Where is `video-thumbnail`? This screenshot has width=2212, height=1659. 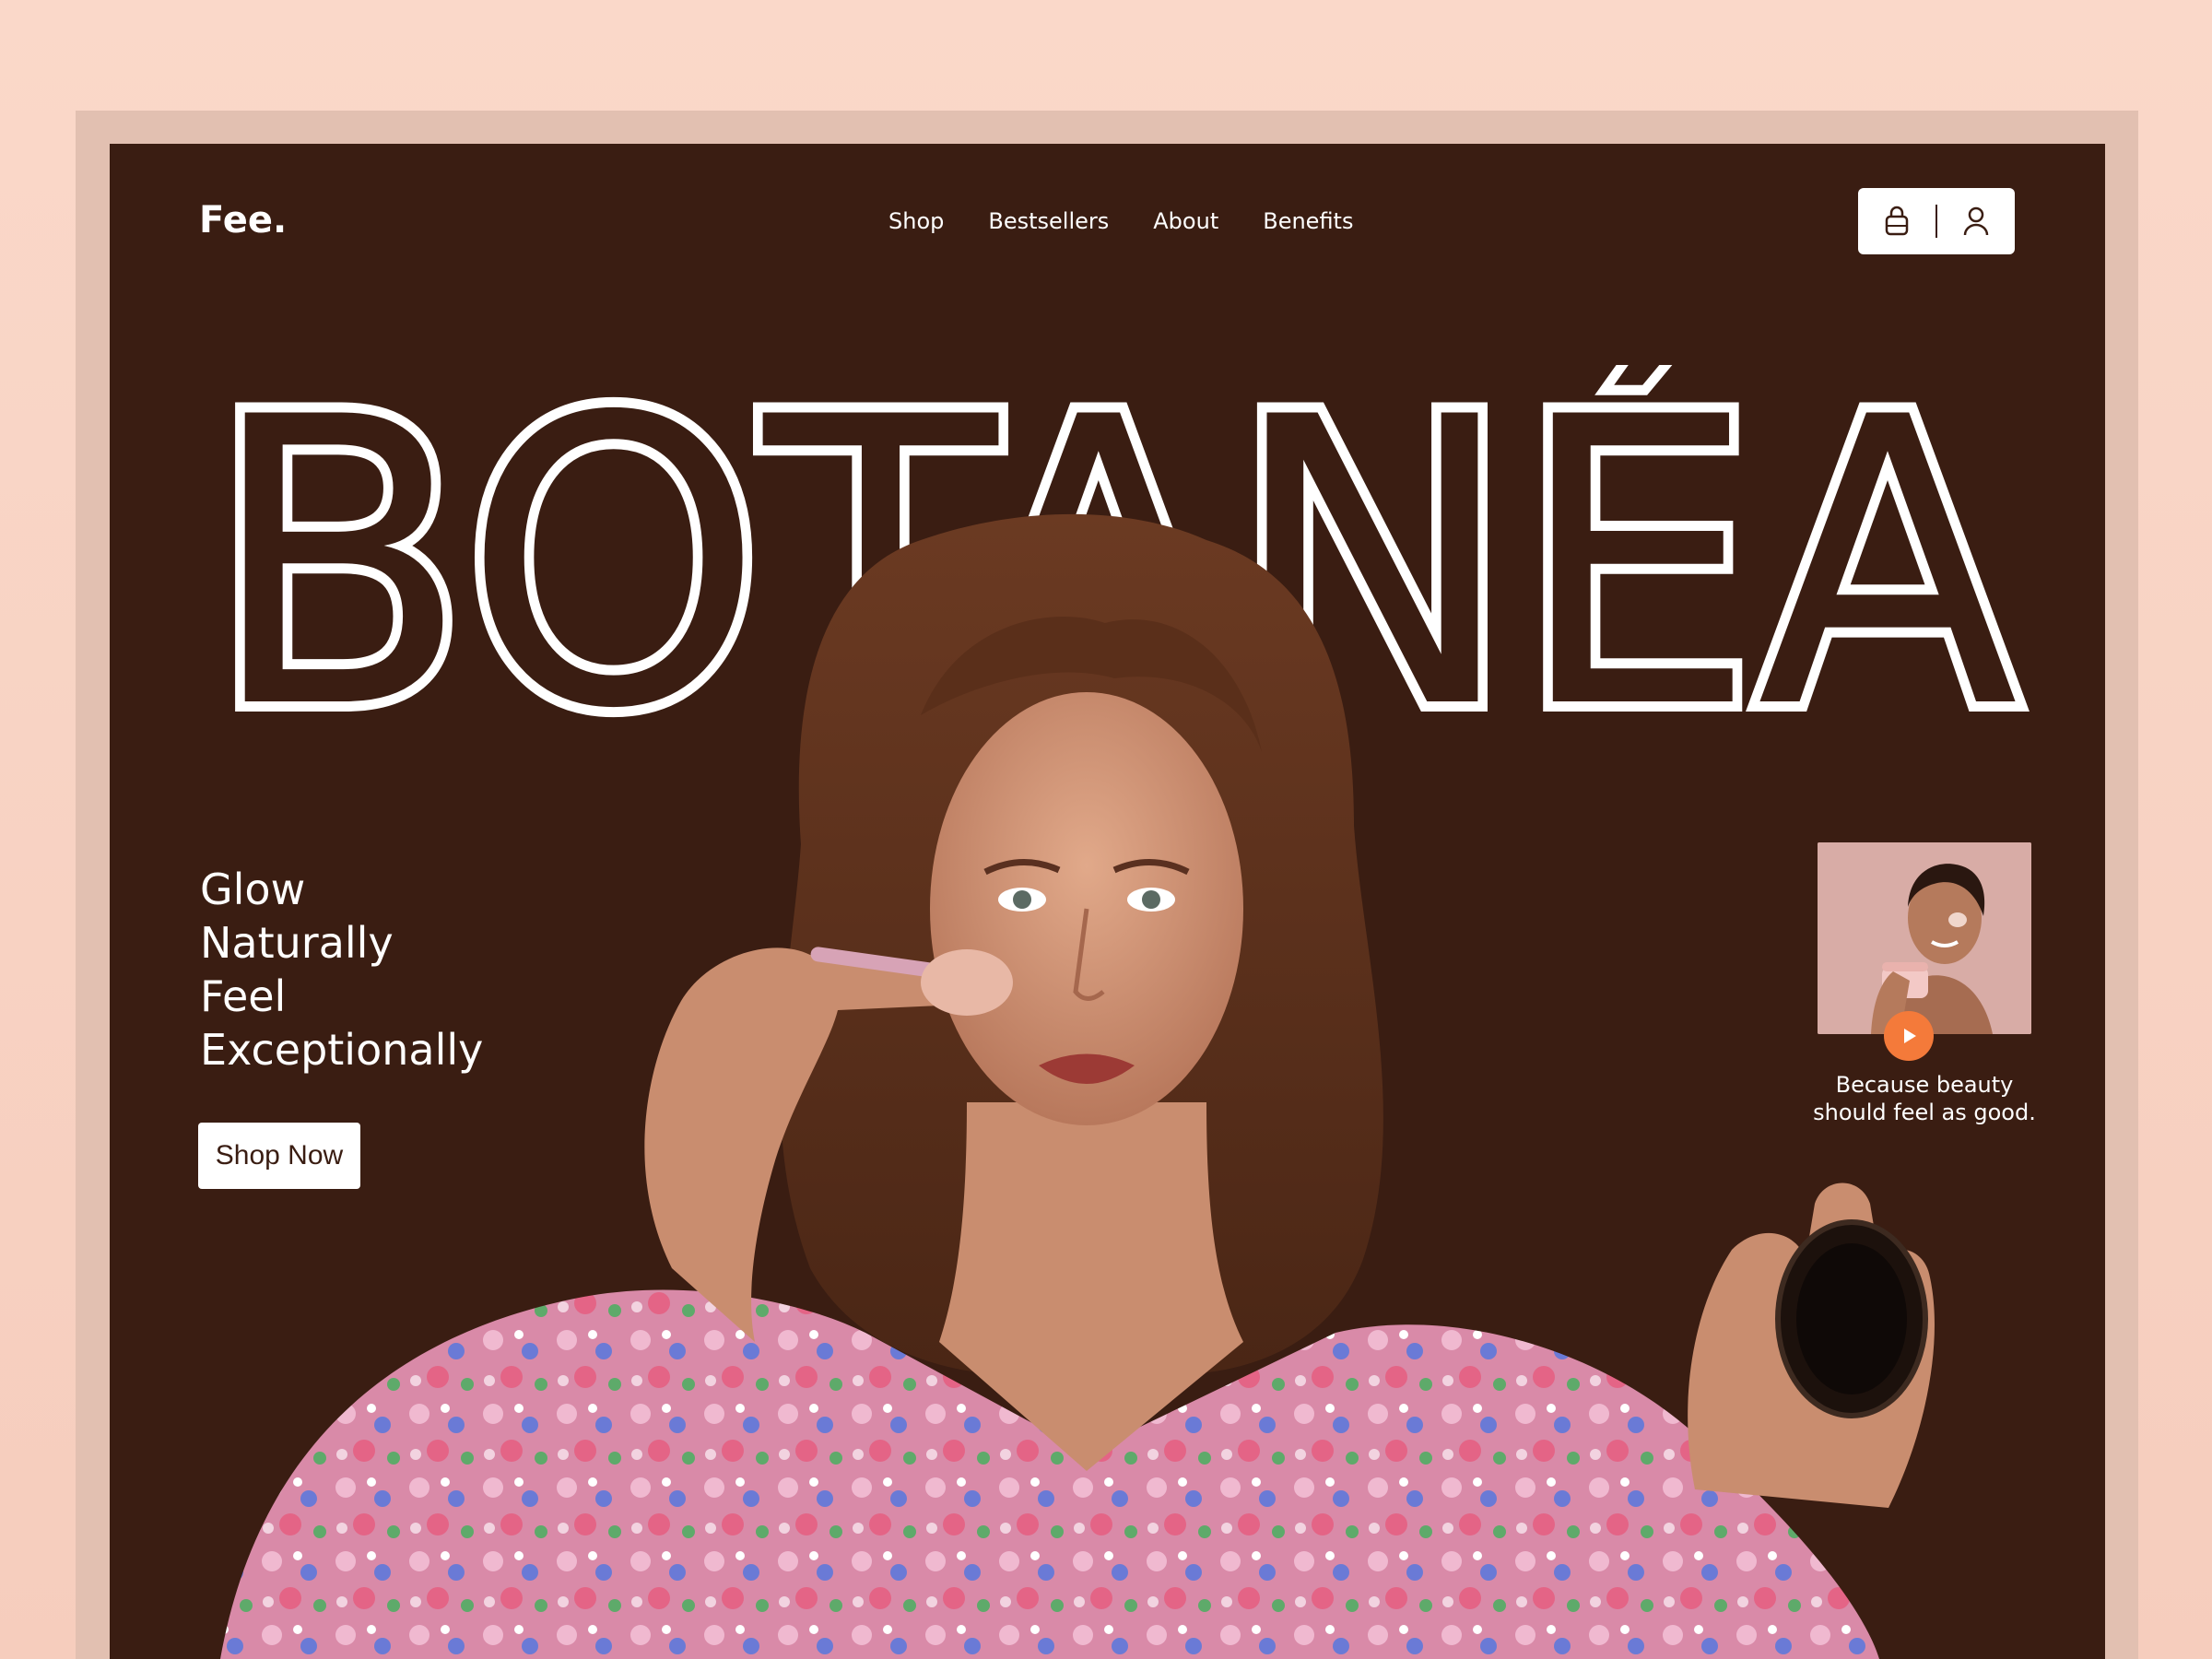 video-thumbnail is located at coordinates (1924, 938).